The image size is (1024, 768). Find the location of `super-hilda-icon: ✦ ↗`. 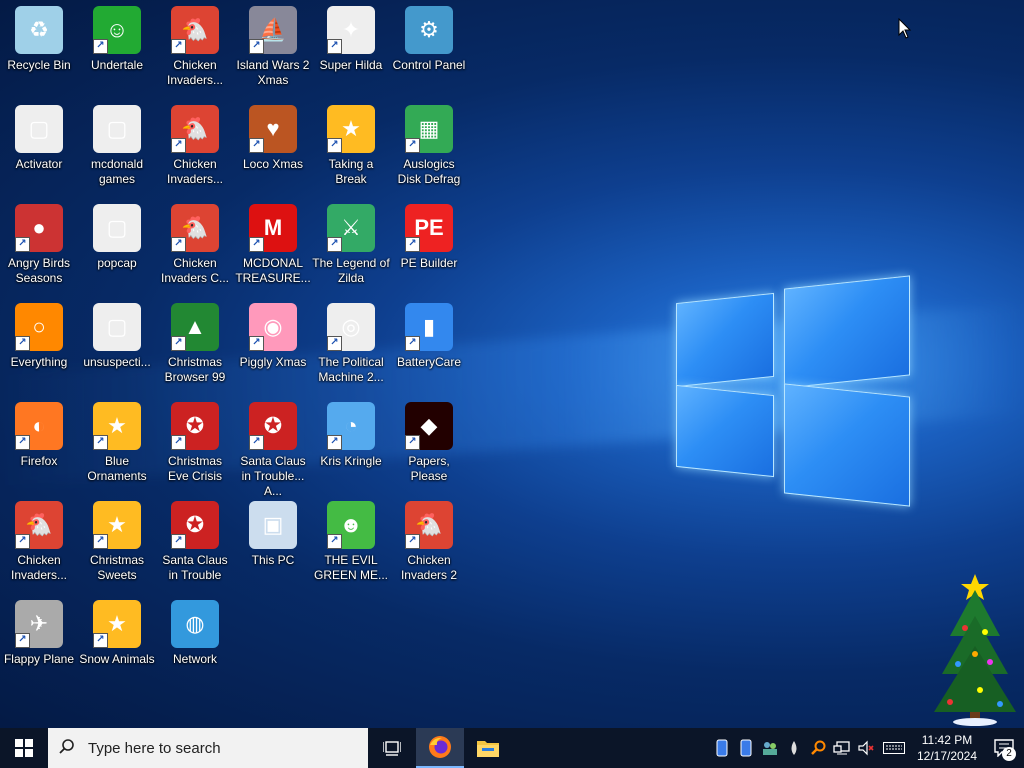

super-hilda-icon: ✦ ↗ is located at coordinates (351, 30).